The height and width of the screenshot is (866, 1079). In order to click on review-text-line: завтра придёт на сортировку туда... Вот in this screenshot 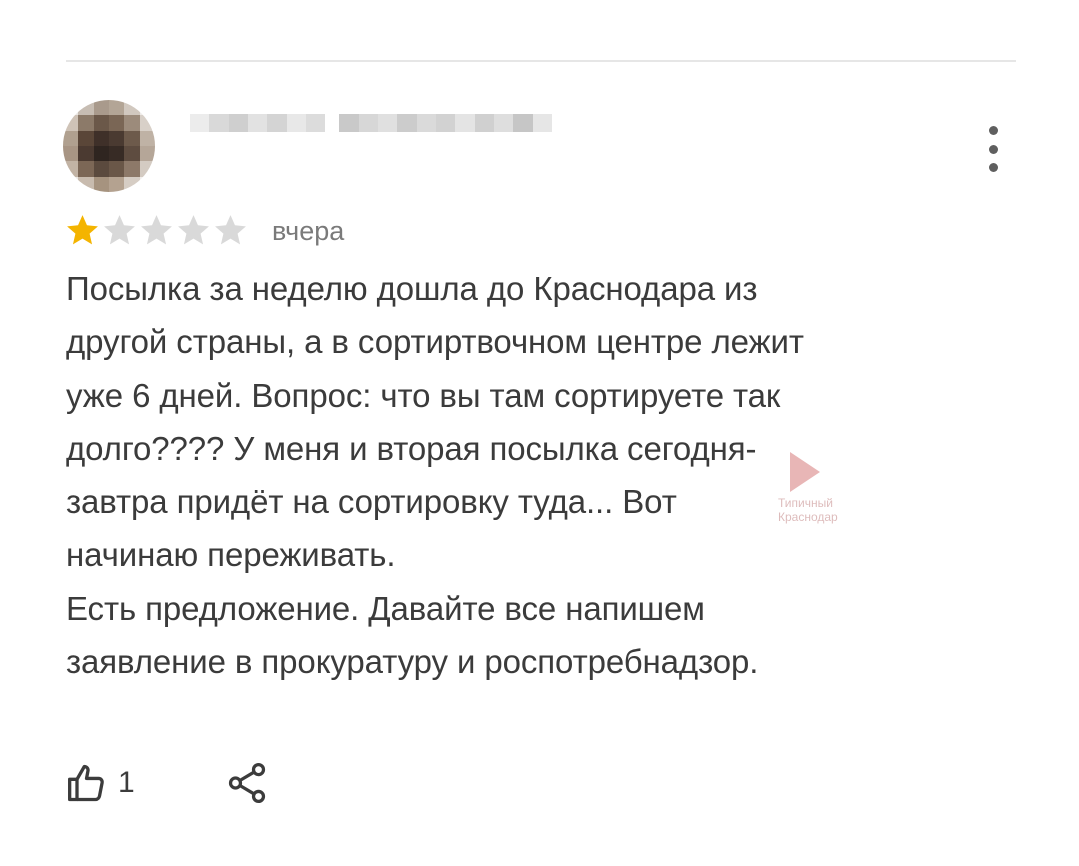, I will do `click(371, 502)`.